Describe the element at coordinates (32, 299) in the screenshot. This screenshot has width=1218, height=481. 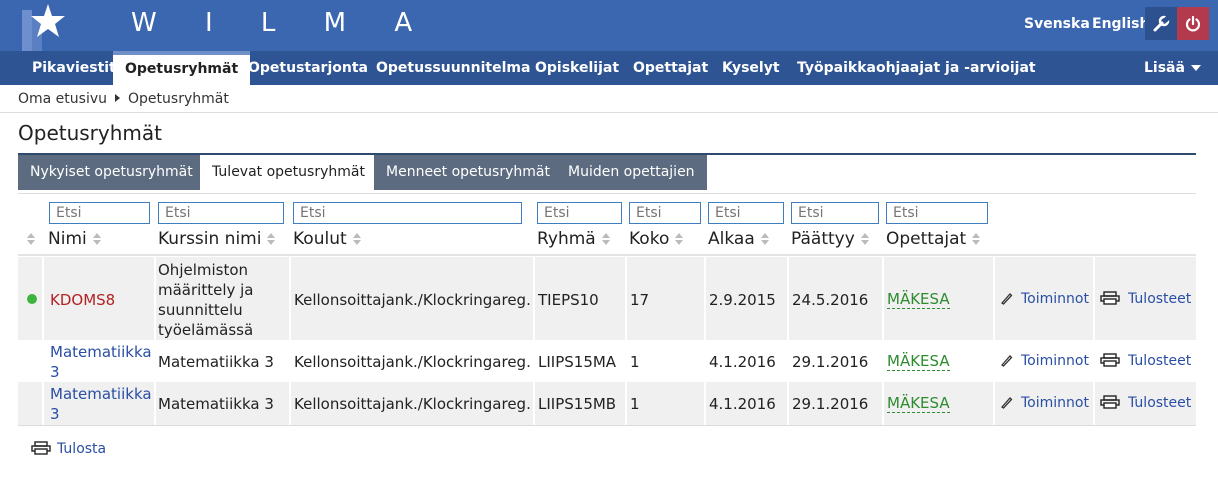
I see `status-active-icon` at that location.